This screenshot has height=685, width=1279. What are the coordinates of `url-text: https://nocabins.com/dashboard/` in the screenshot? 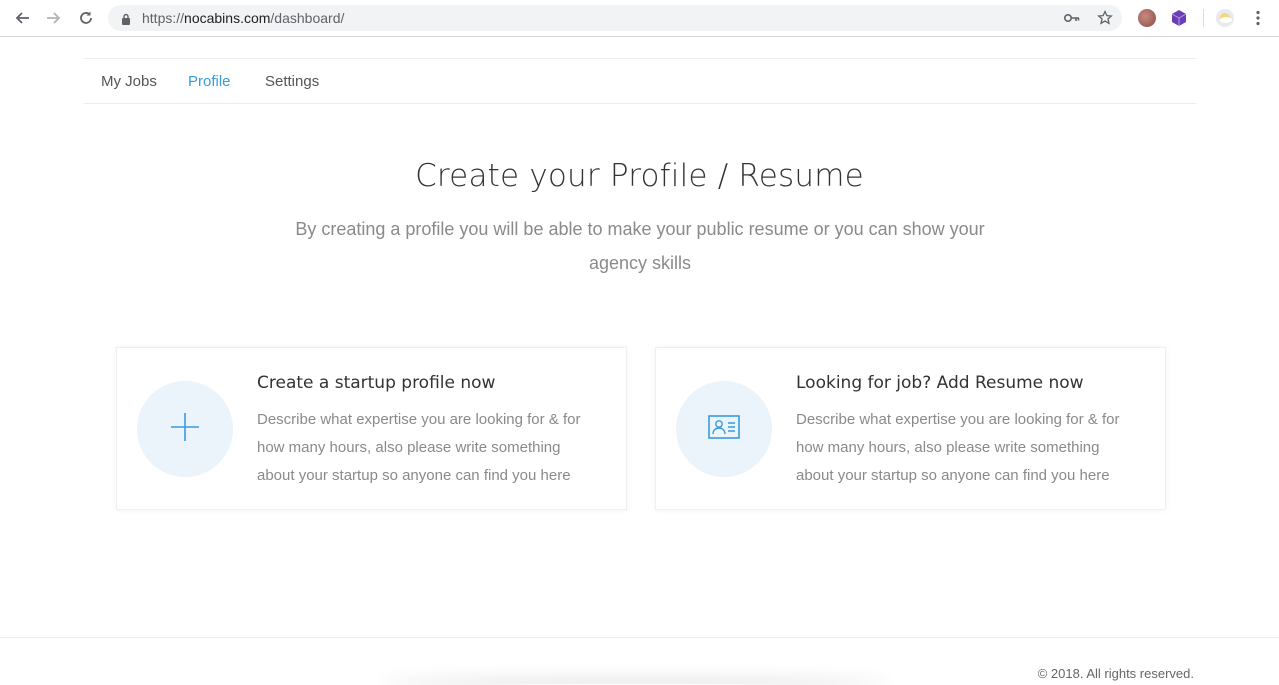 It's located at (243, 18).